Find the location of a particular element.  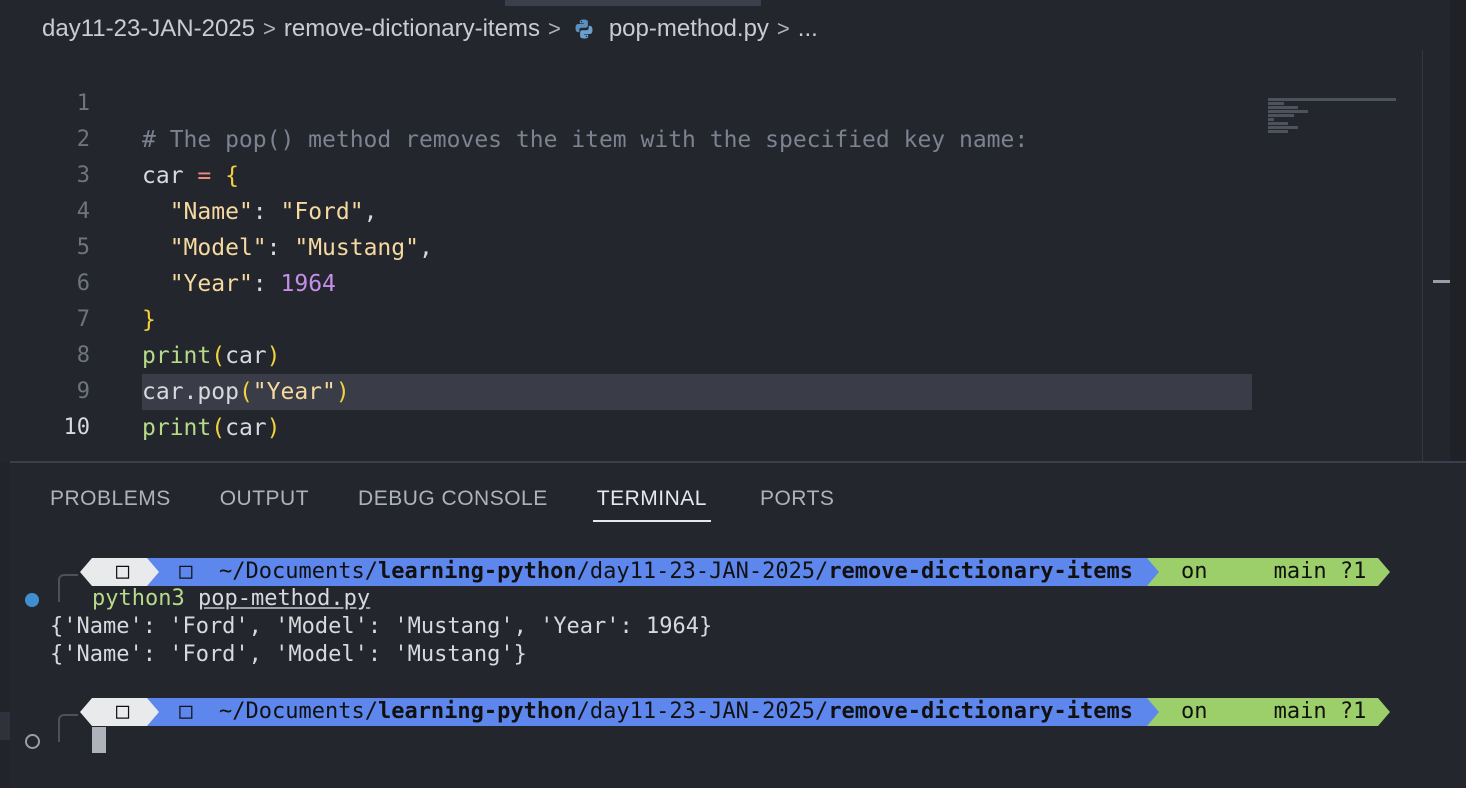

code-line-active: 10 is located at coordinates (50, 407).